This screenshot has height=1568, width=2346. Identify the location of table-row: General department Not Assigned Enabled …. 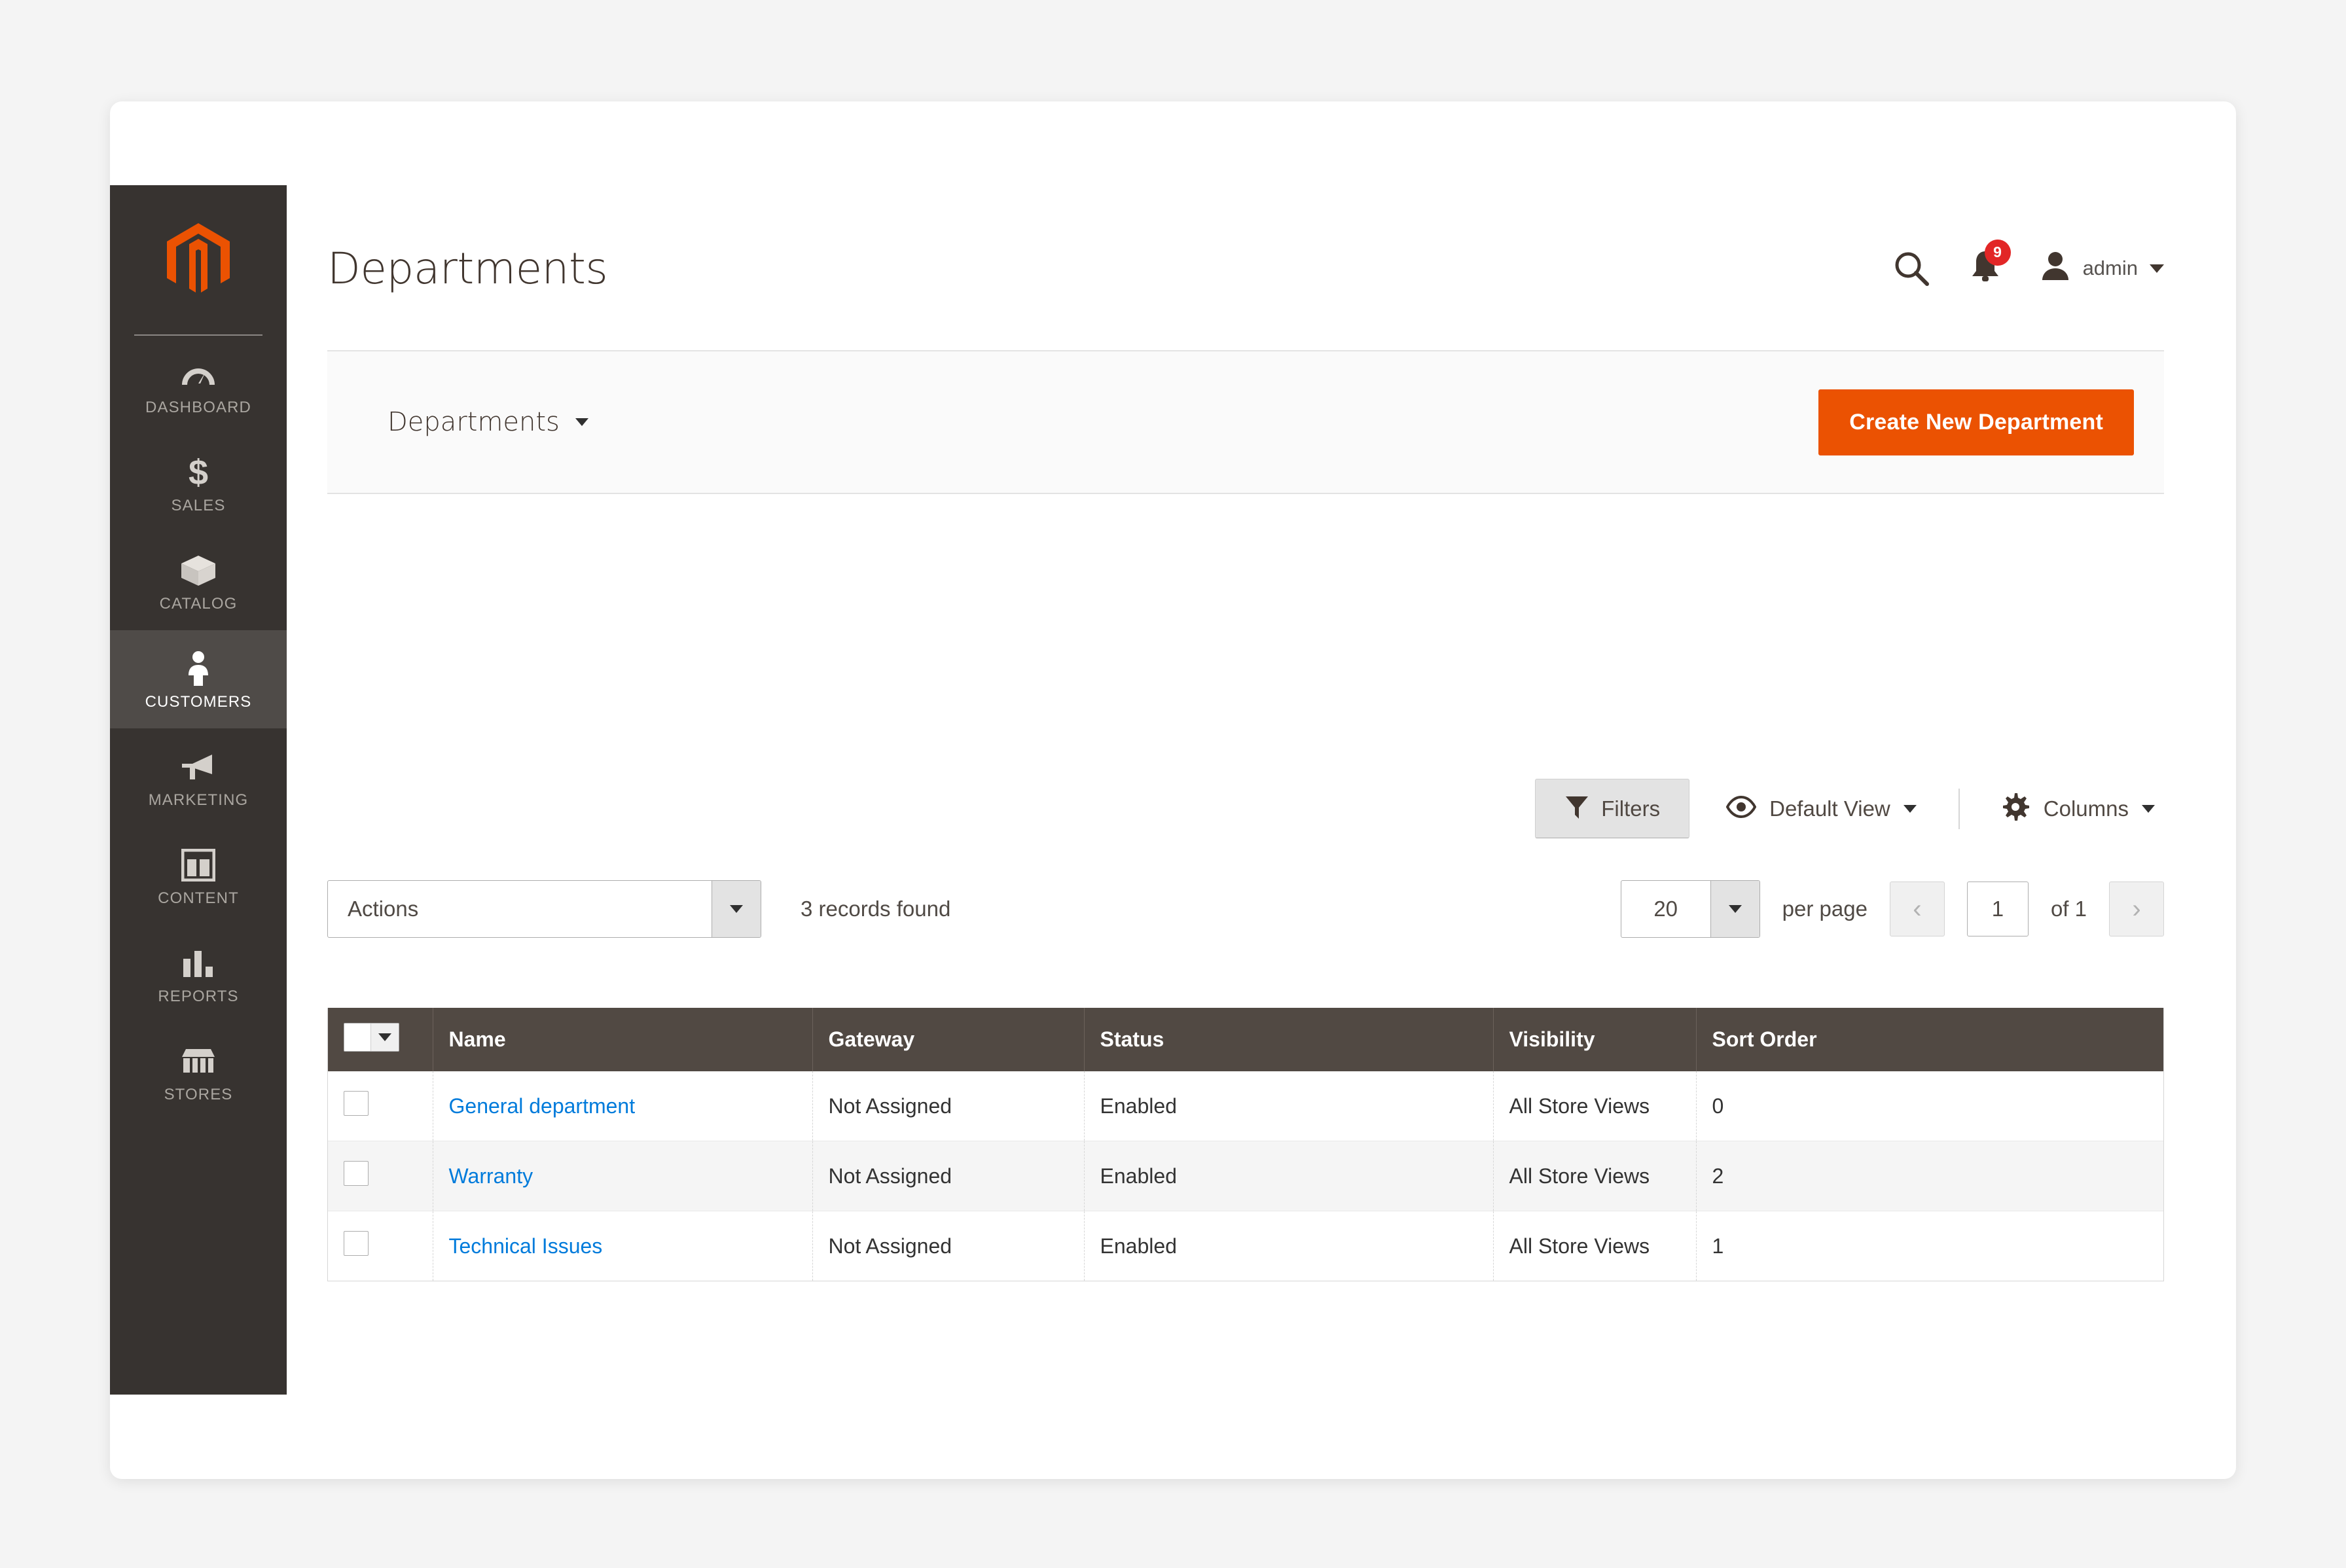
(1245, 1106).